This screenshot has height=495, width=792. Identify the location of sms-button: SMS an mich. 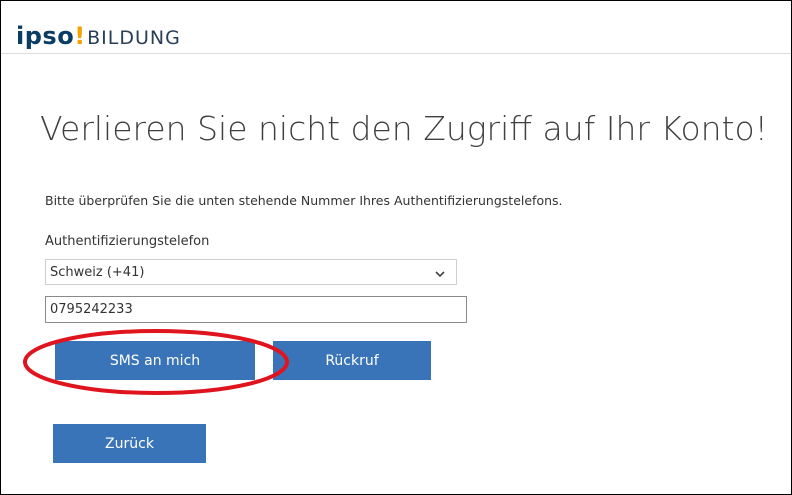
(155, 360).